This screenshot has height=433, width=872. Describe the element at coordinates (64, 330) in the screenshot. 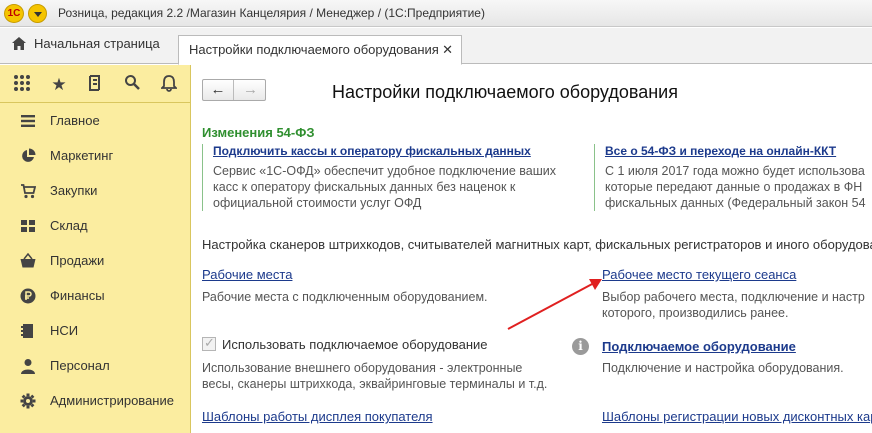

I see `sidebar-item-label: НСИ` at that location.